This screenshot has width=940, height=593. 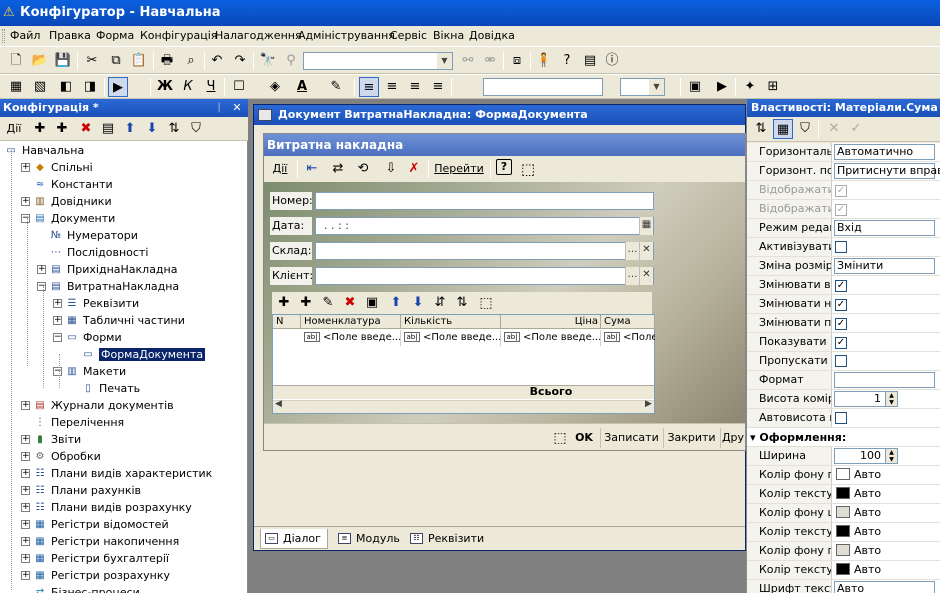 I want to click on add-child-icon: ✚, so click(x=62, y=129).